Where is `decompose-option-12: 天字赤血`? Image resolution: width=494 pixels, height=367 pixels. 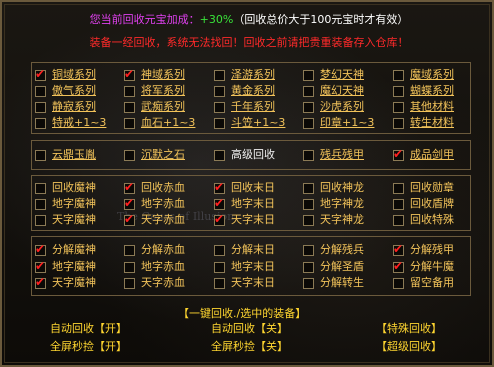 decompose-option-12: 天字赤血 is located at coordinates (154, 283).